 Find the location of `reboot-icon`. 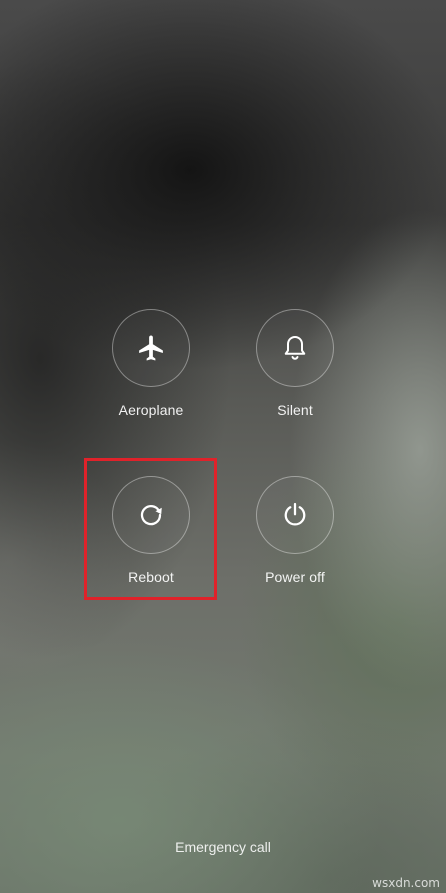

reboot-icon is located at coordinates (151, 515).